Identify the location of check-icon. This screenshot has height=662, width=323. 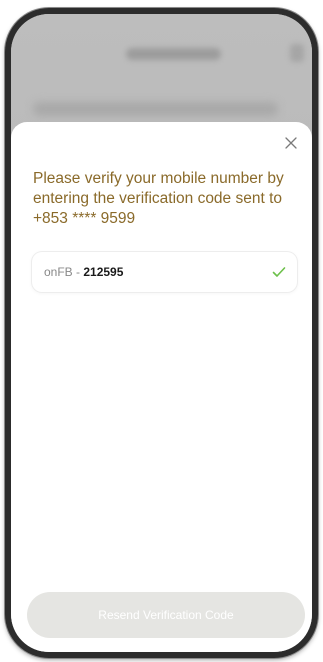
(279, 272).